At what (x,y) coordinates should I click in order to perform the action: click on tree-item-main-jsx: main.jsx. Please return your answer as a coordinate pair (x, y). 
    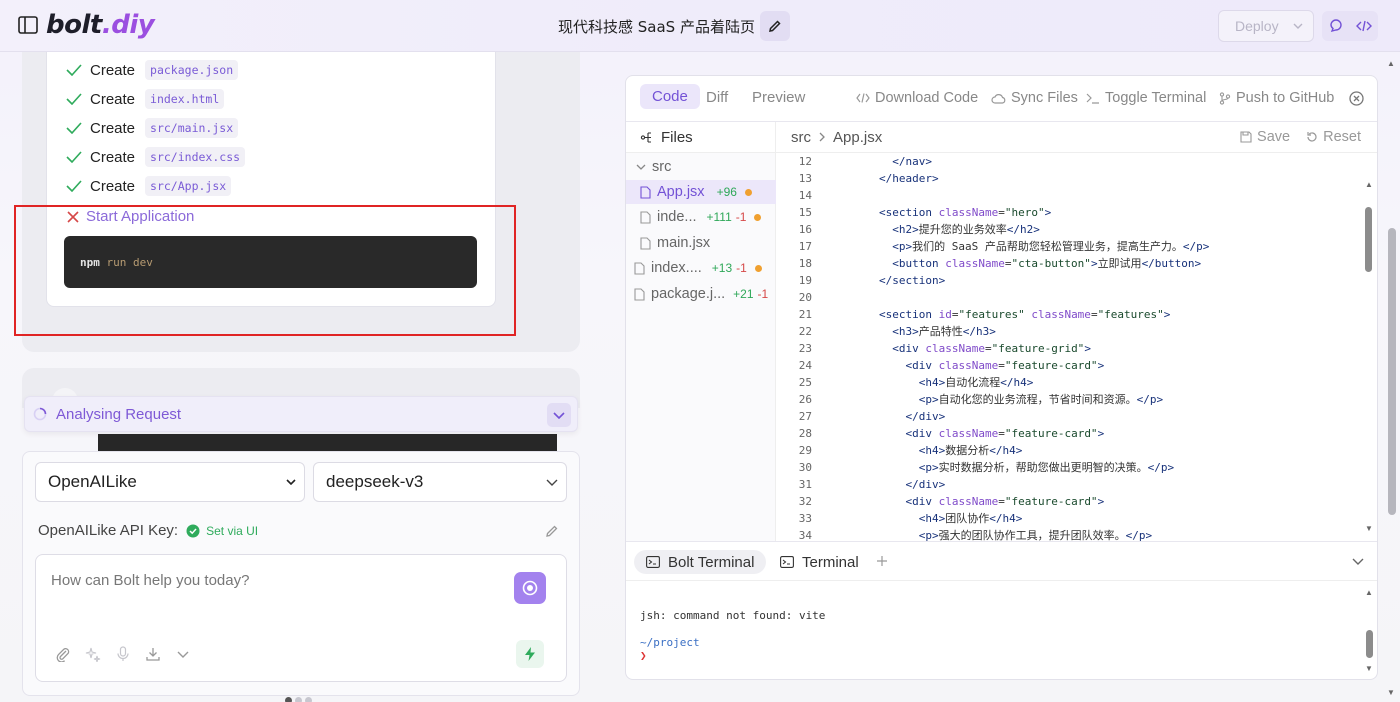
    Looking at the image, I should click on (668, 243).